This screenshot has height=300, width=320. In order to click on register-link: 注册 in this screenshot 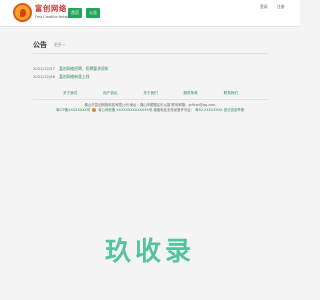, I will do `click(281, 7)`.